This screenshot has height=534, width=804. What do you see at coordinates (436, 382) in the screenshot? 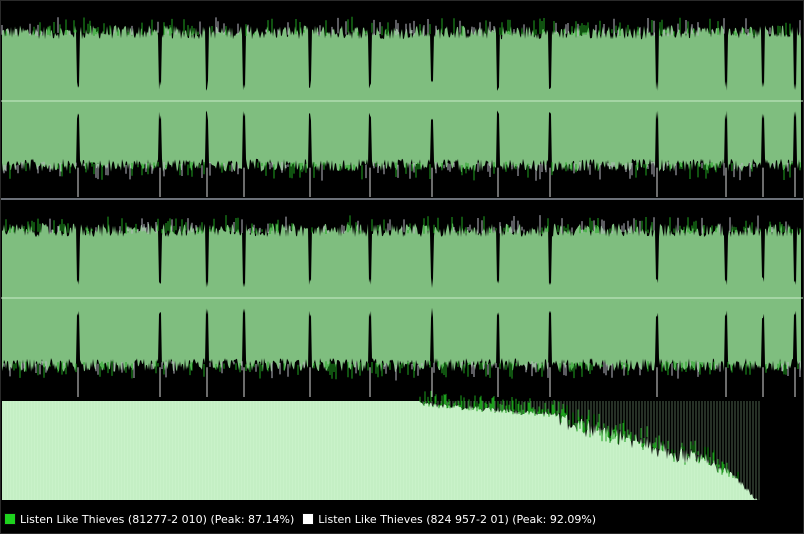
I see `segment-ticks` at bounding box center [436, 382].